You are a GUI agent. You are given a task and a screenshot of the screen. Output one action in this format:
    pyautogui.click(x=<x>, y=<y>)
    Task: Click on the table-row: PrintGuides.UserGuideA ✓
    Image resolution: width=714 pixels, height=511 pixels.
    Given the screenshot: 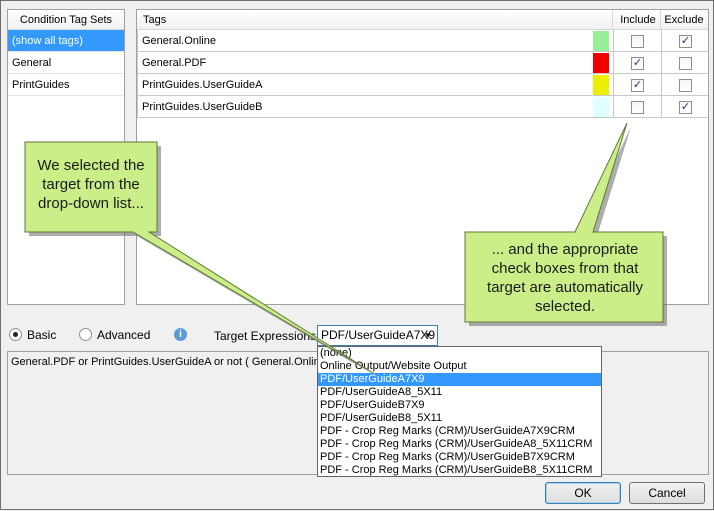 What is the action you would take?
    pyautogui.click(x=422, y=85)
    